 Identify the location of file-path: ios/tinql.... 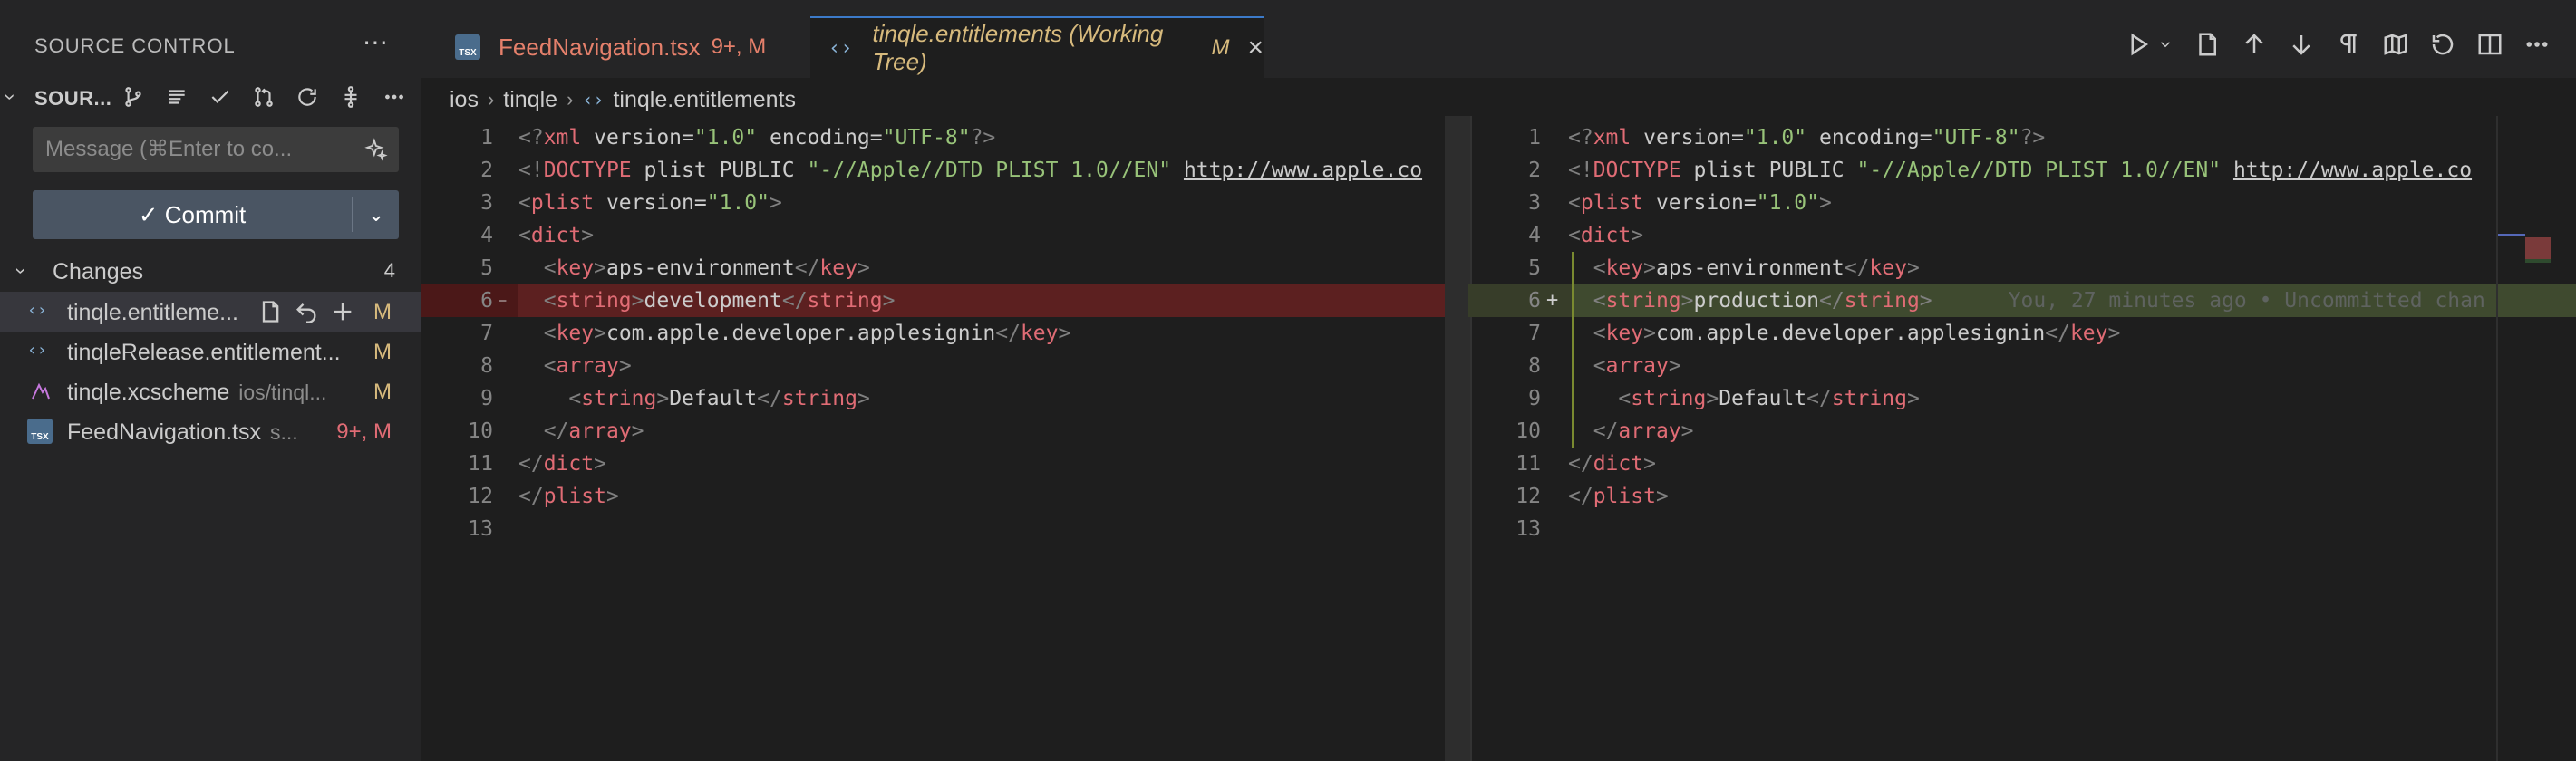
(282, 392).